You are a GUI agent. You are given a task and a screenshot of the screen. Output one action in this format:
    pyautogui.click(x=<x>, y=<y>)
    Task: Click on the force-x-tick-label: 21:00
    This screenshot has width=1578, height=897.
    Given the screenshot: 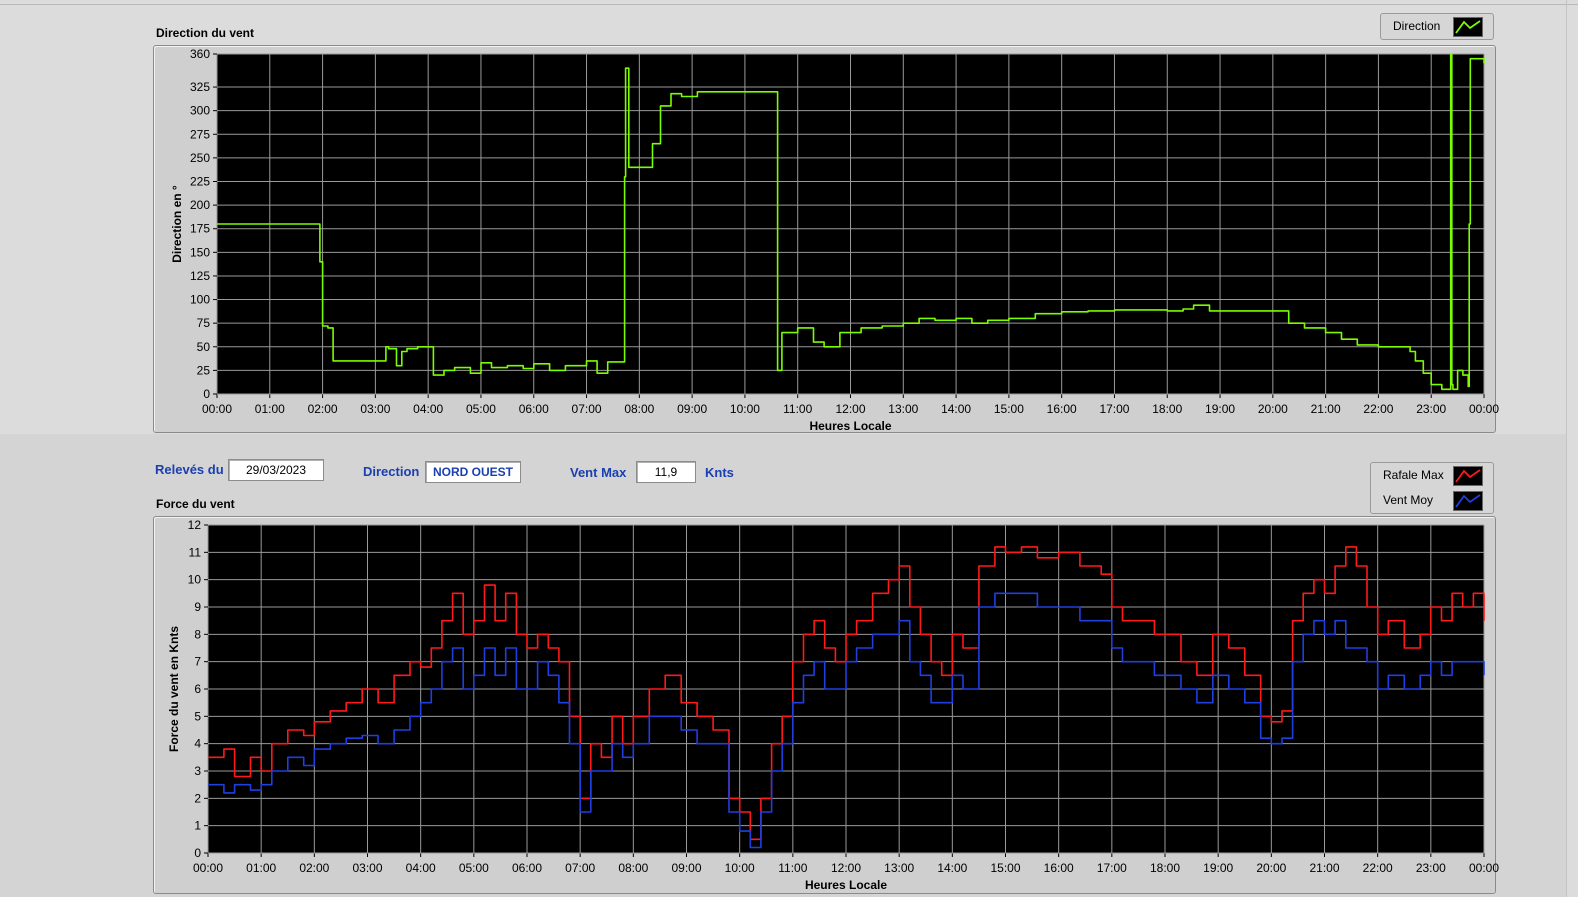 What is the action you would take?
    pyautogui.click(x=1324, y=868)
    